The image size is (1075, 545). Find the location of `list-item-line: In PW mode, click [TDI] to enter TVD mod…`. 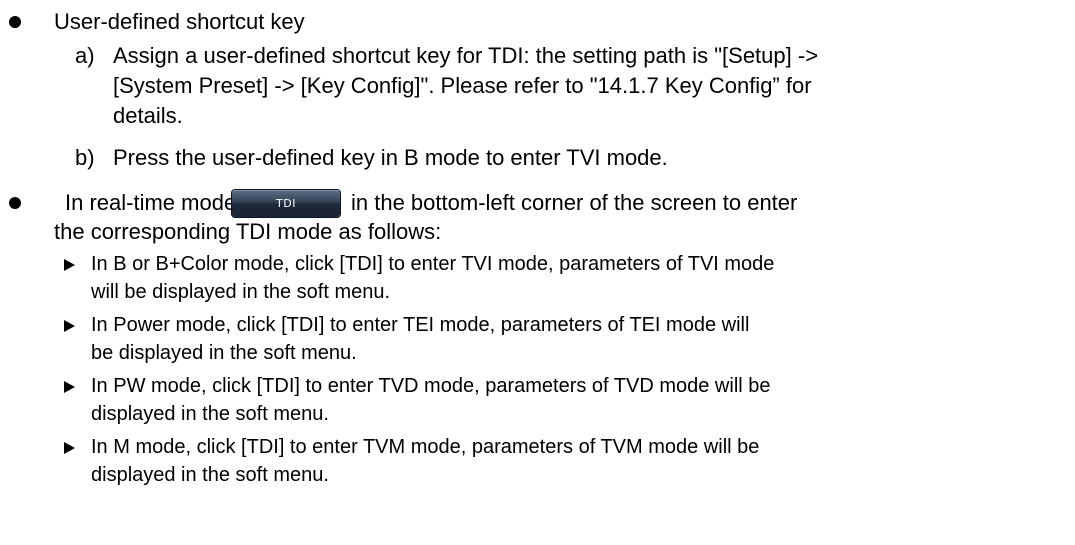

list-item-line: In PW mode, click [TDI] to enter TVD mod… is located at coordinates (431, 386).